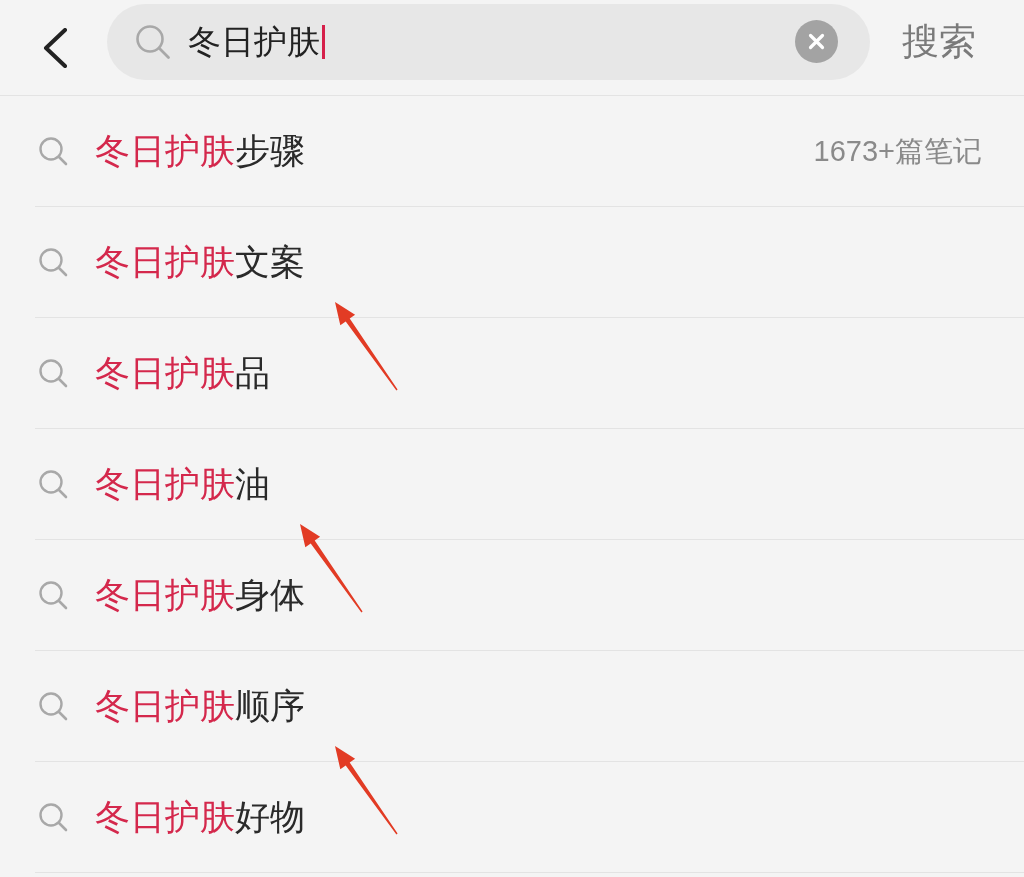  What do you see at coordinates (182, 373) in the screenshot?
I see `suggestion-text: 冬日护肤品` at bounding box center [182, 373].